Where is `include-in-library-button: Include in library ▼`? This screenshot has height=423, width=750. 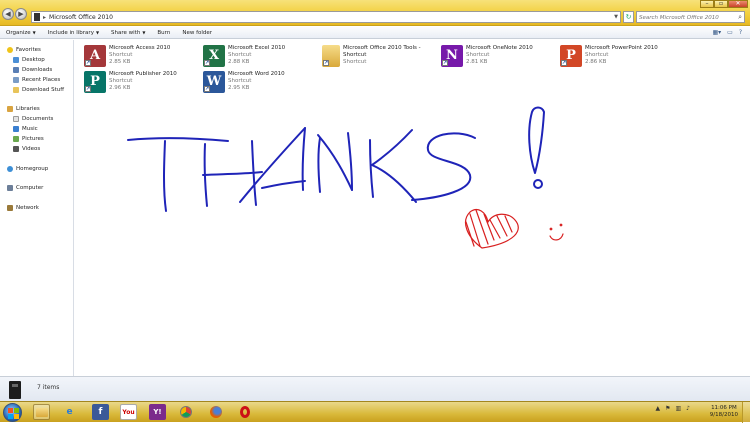 include-in-library-button: Include in library ▼ is located at coordinates (73, 33).